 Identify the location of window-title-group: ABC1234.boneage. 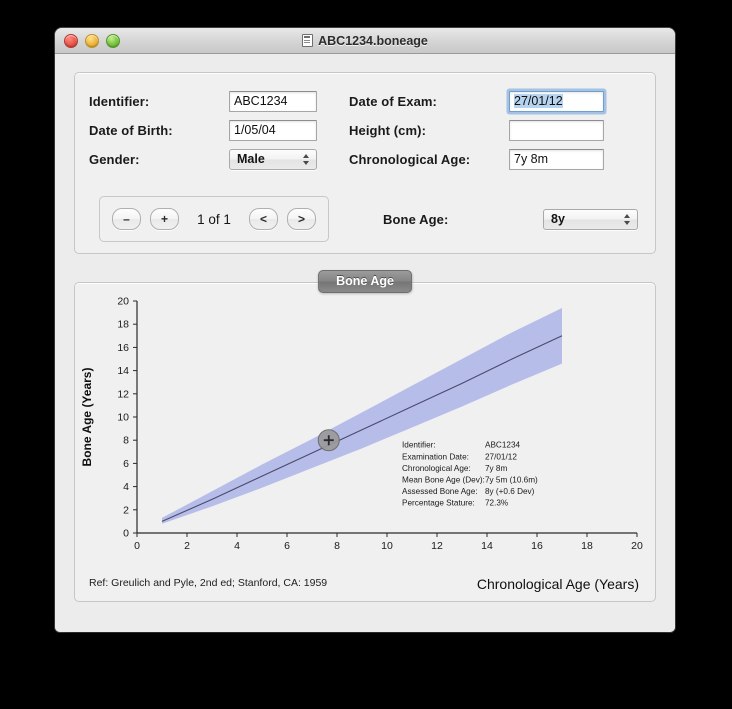
(365, 40).